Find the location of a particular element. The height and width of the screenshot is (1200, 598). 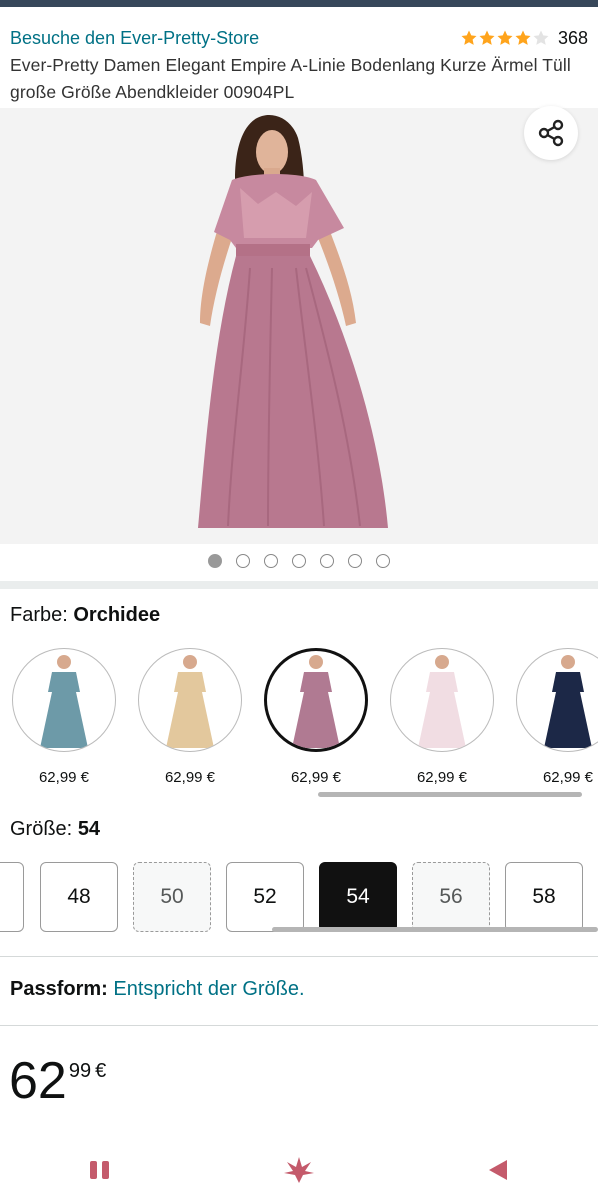

home-lotus-icon is located at coordinates (298, 1170).